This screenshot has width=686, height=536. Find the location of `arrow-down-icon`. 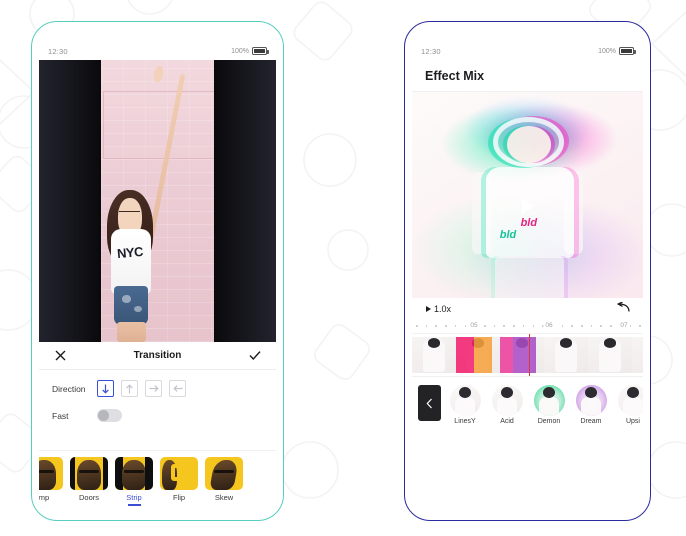

arrow-down-icon is located at coordinates (105, 388).